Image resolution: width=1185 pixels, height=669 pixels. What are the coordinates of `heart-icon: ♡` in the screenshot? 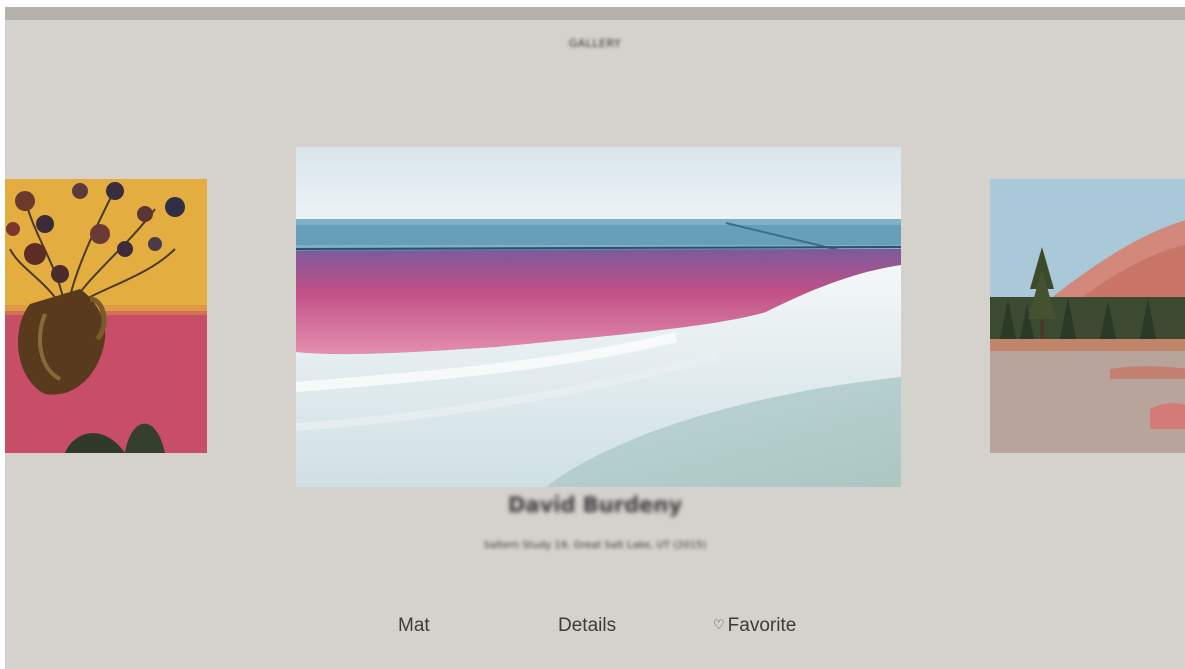 It's located at (719, 624).